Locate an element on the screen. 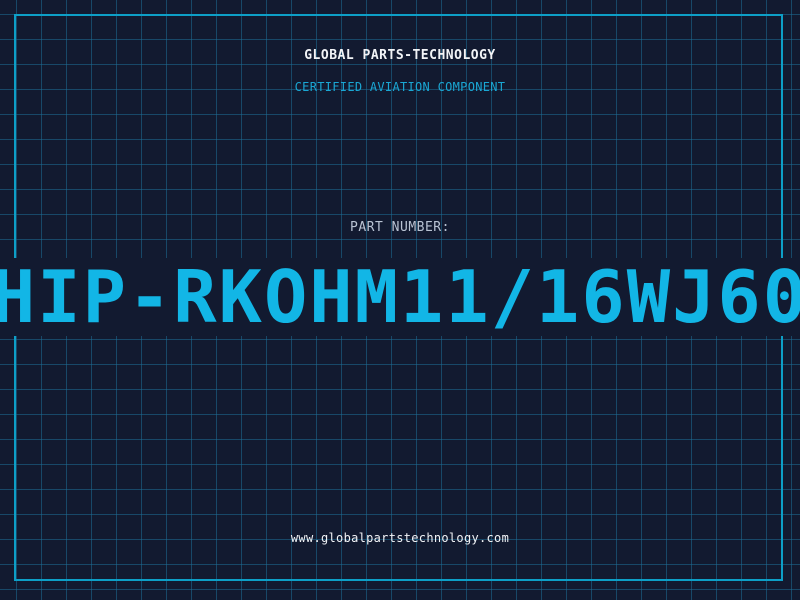 This screenshot has height=600, width=800. tagline: CERTIFIED AVIATION COMPONENT is located at coordinates (400, 87).